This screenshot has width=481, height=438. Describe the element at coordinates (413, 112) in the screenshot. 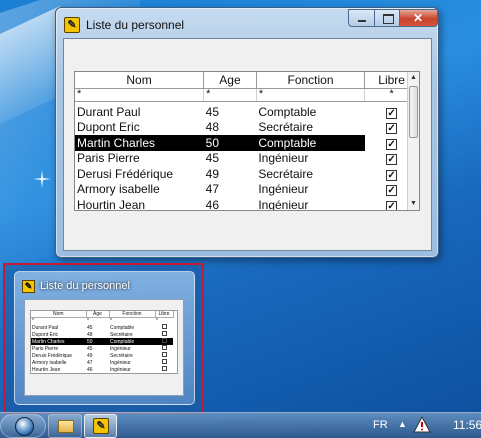

I see `scroll-thumb` at that location.